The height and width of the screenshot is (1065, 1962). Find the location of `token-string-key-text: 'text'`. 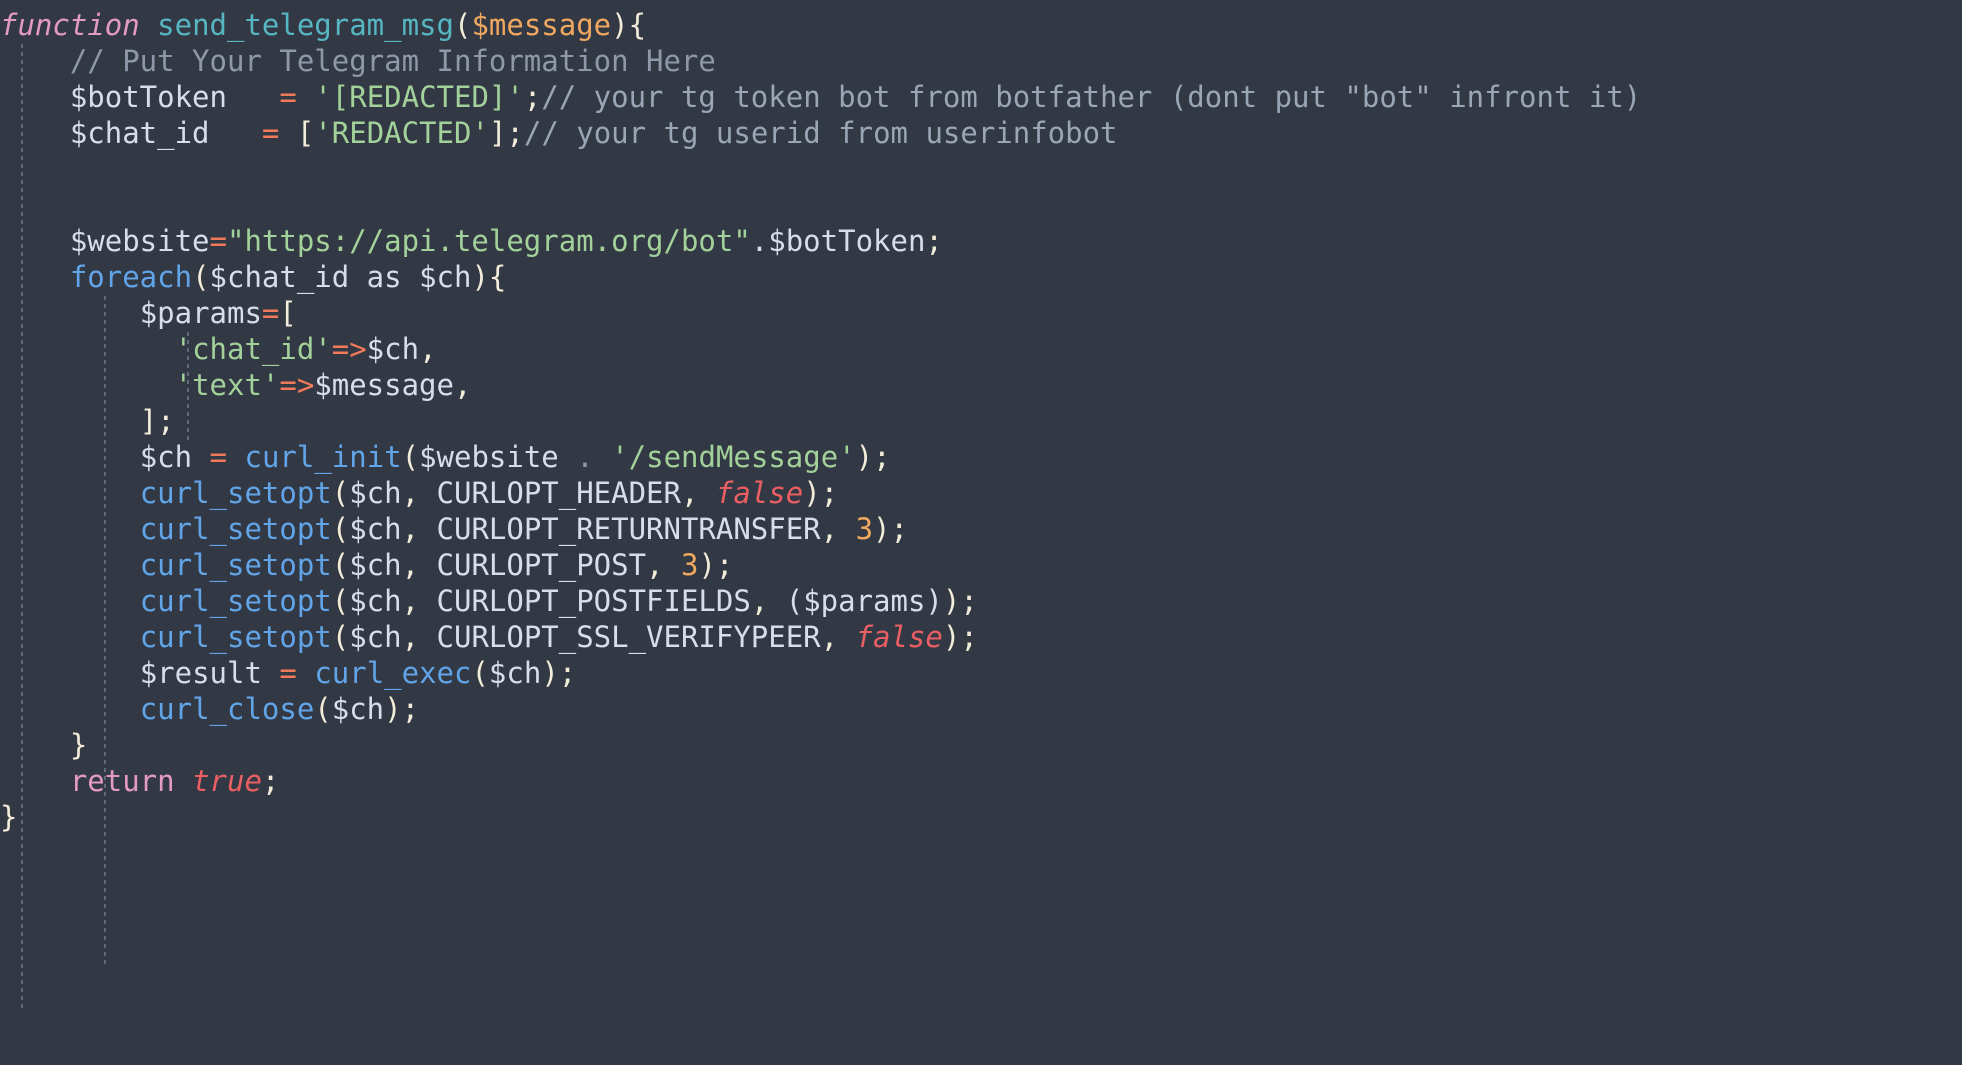

token-string-key-text: 'text' is located at coordinates (227, 385).